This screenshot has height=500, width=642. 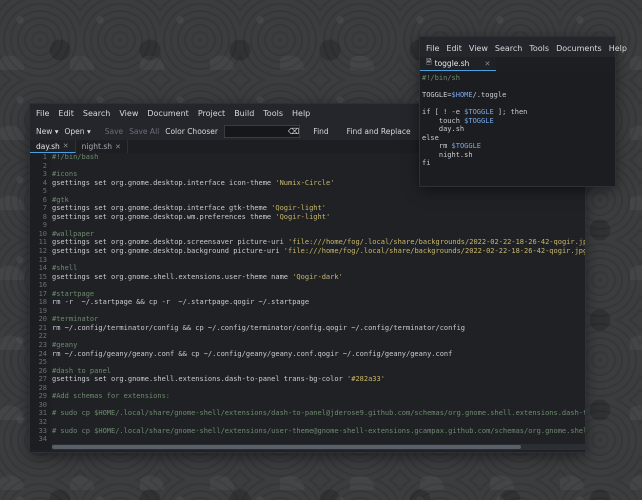 I want to click on code-line: #shell, so click(x=65, y=268).